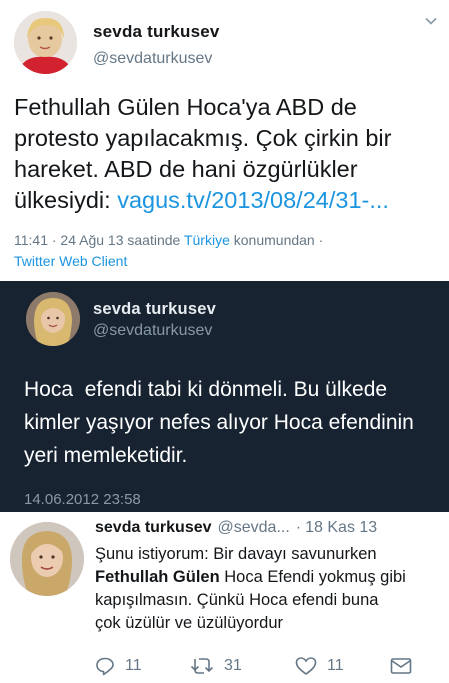 The image size is (449, 683). I want to click on tweet-text-line: Şunu istiyorum: Bir davayı savunurken, so click(236, 554).